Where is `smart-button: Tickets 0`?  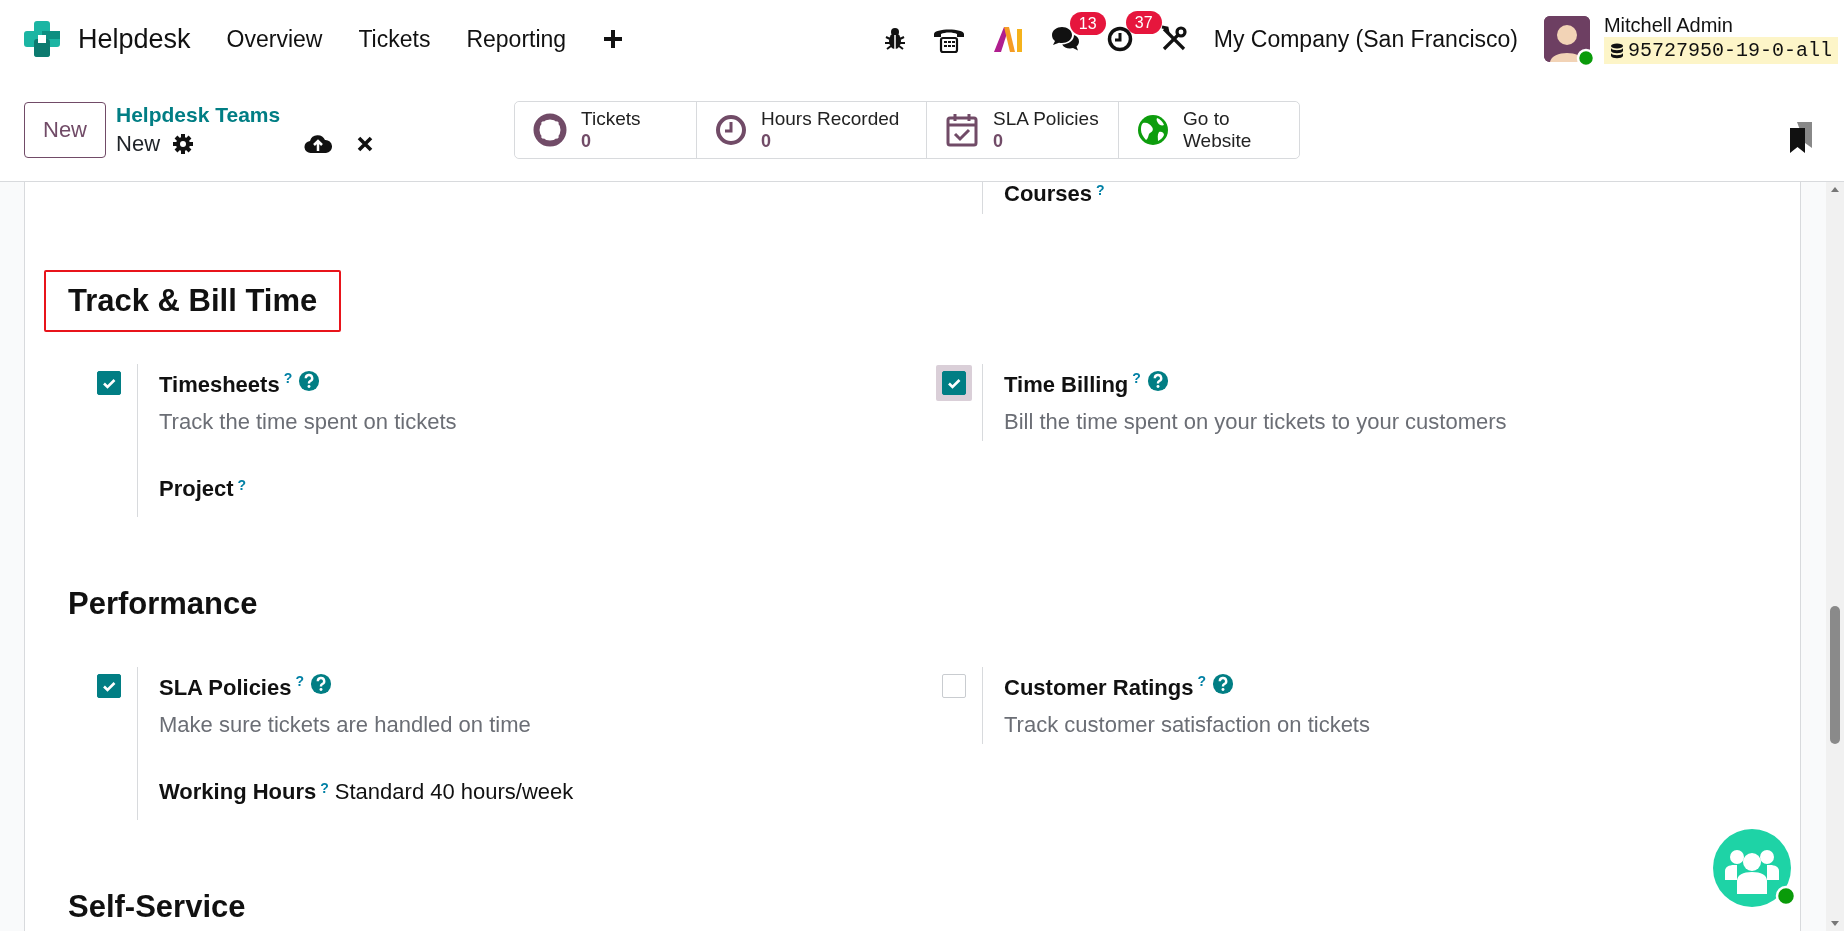 smart-button: Tickets 0 is located at coordinates (606, 129).